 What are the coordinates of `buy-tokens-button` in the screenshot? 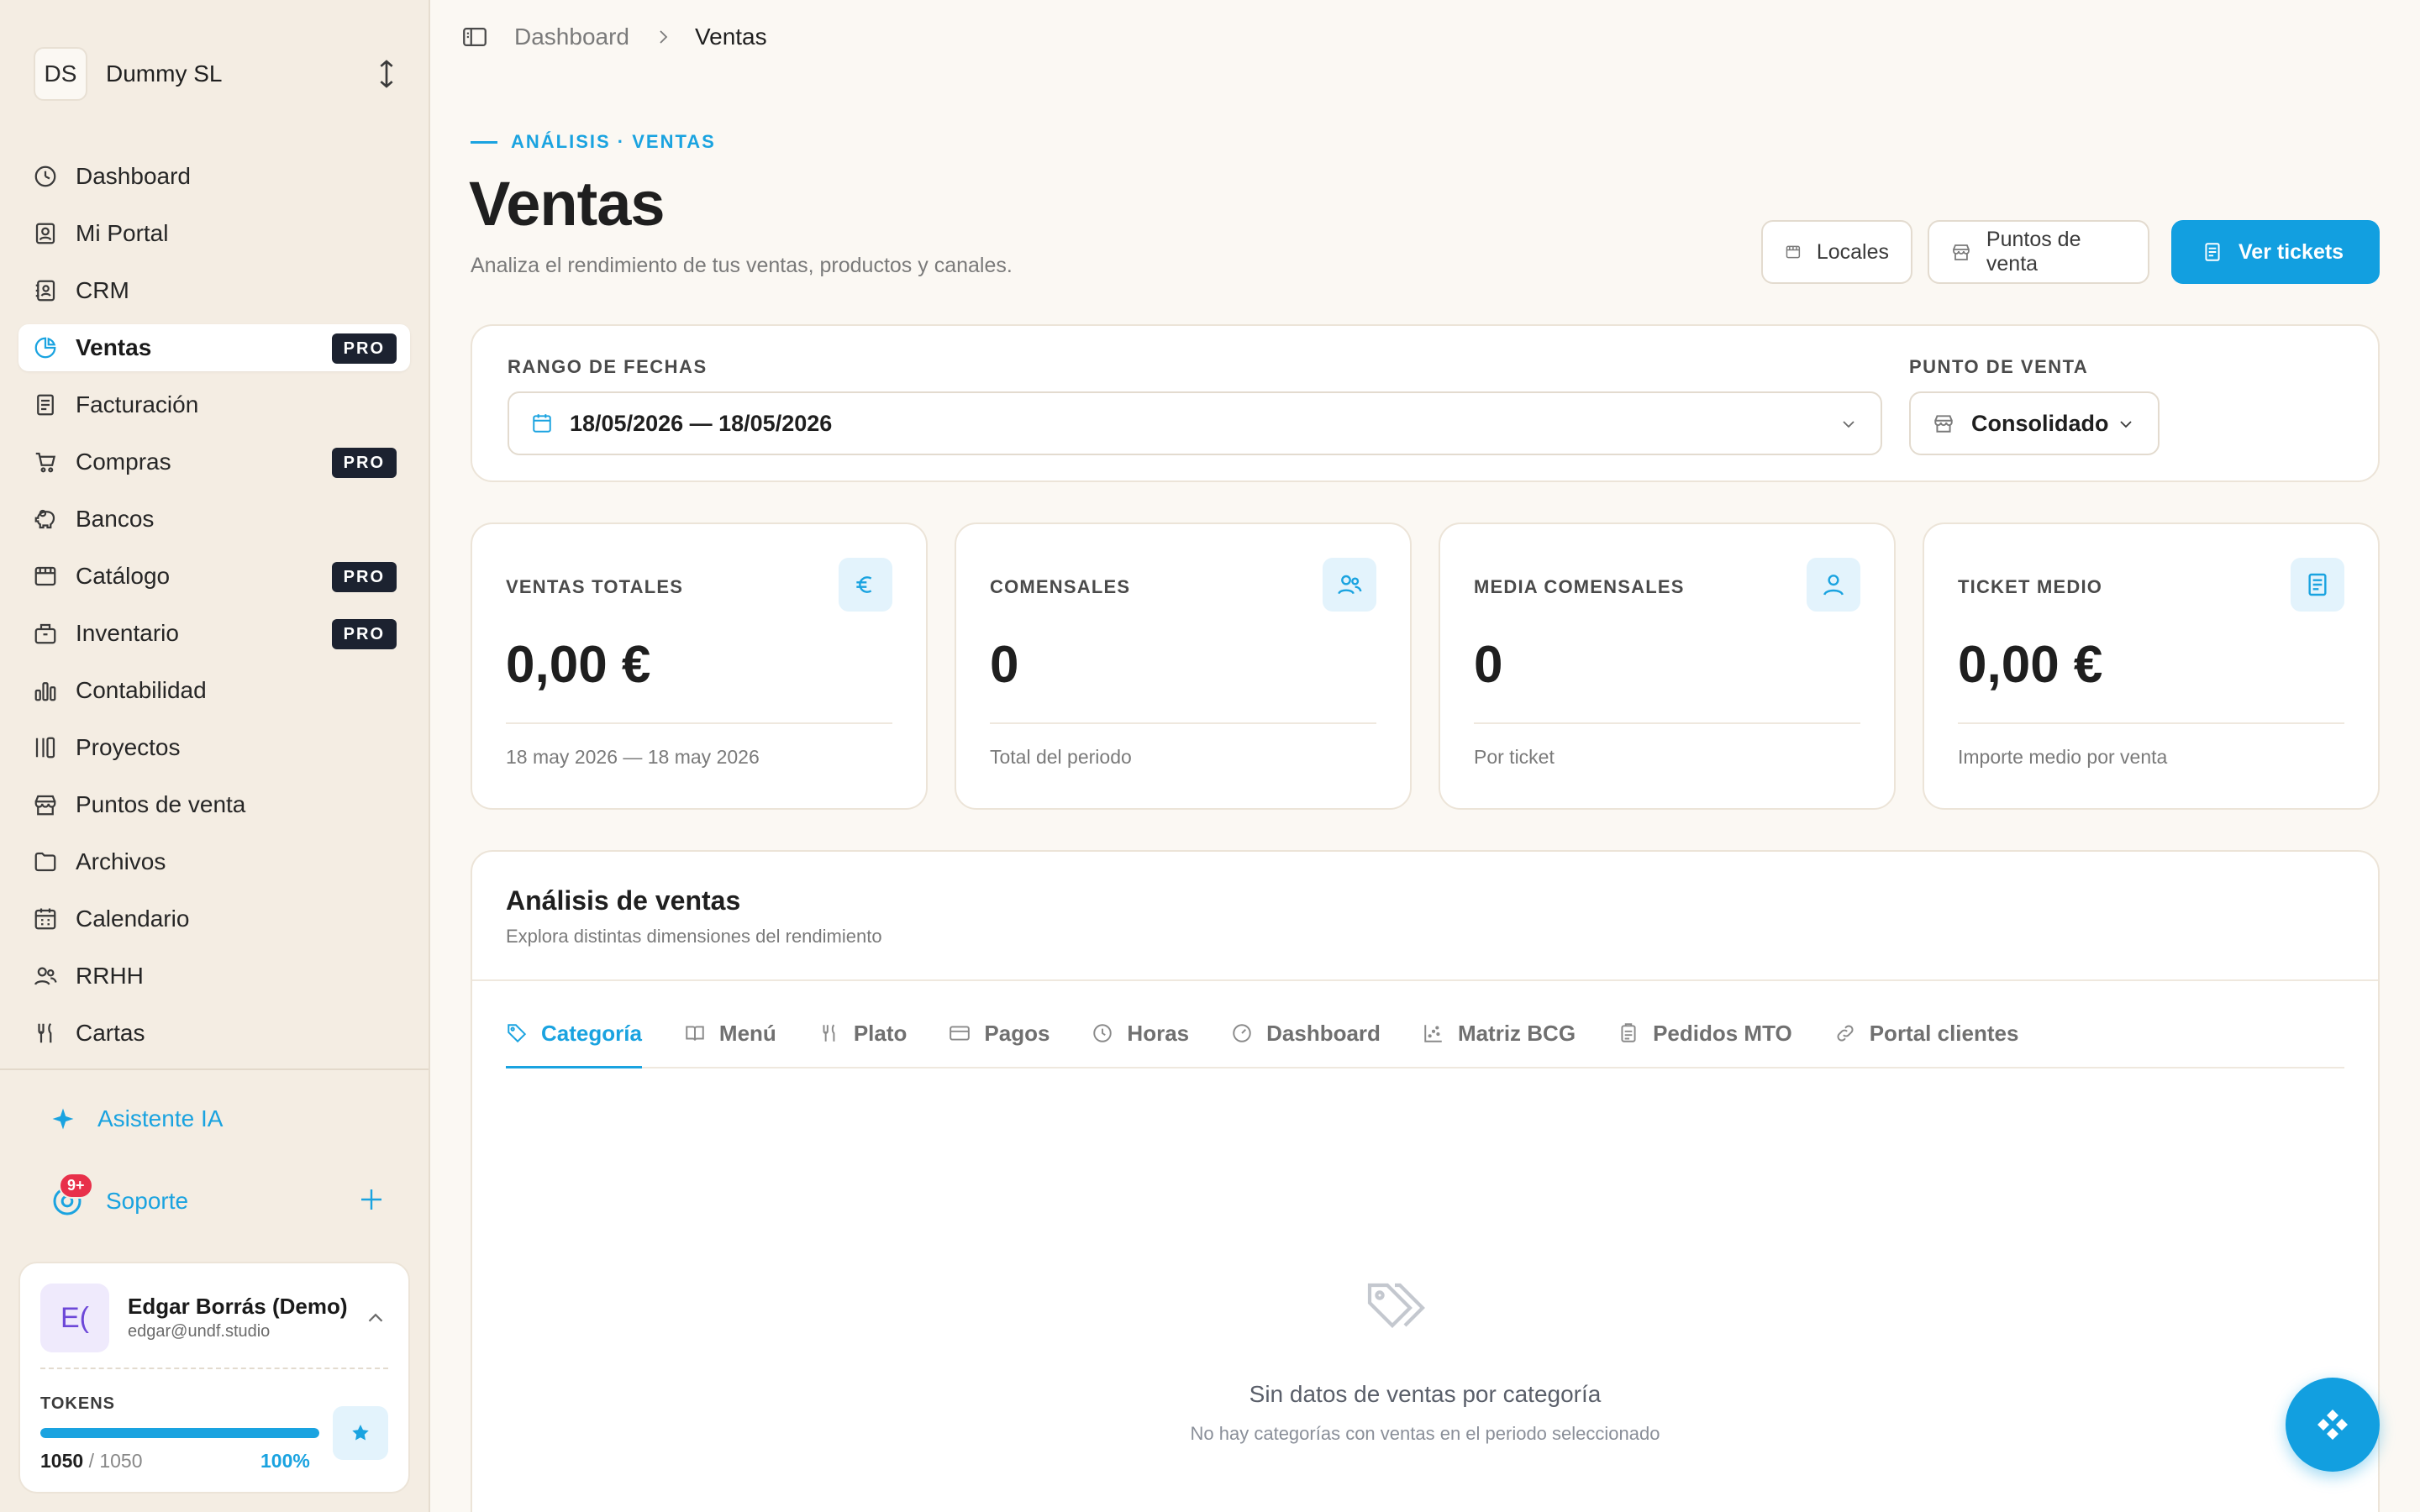 It's located at (360, 1433).